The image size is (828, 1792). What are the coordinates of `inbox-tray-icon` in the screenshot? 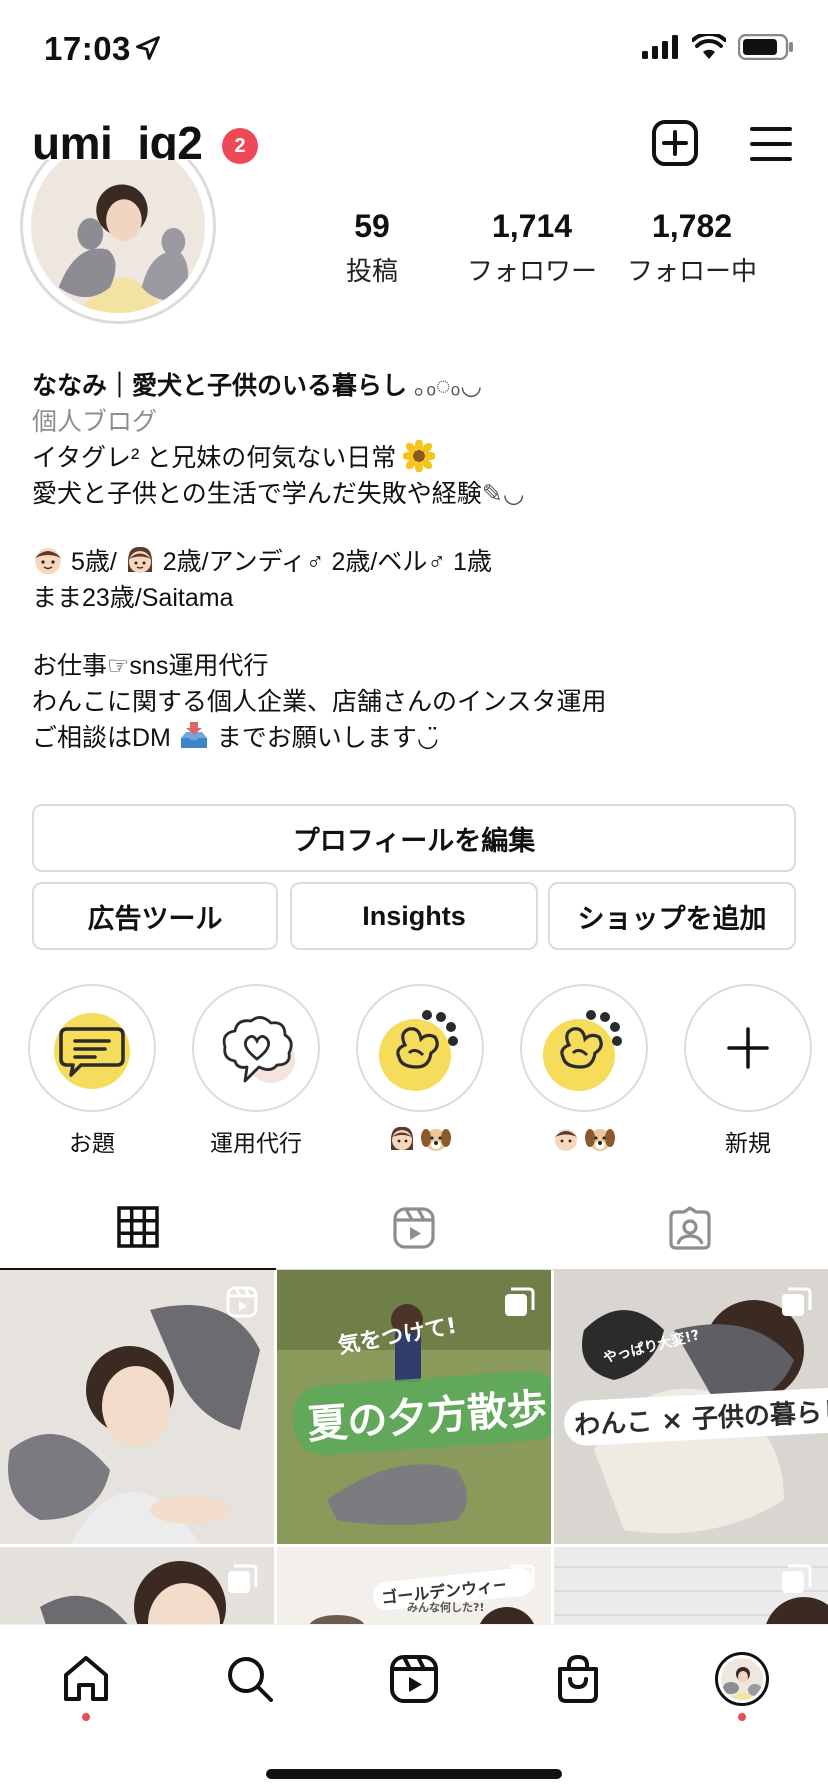 It's located at (193, 735).